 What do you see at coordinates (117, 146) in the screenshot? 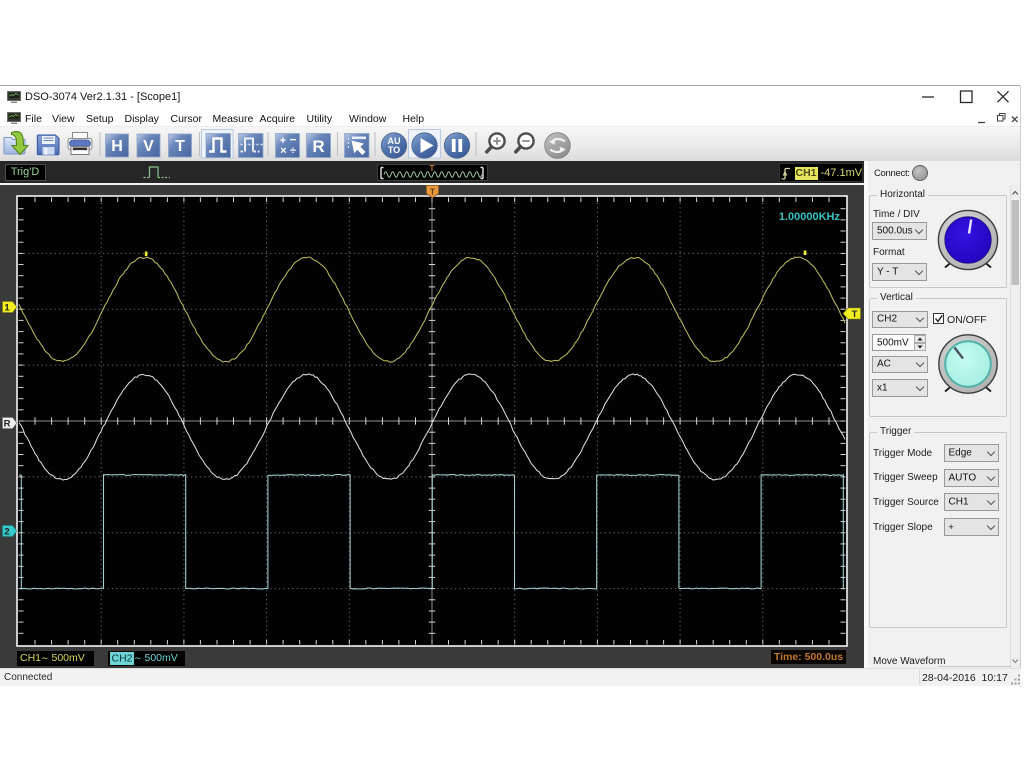
I see `svg-text: H` at bounding box center [117, 146].